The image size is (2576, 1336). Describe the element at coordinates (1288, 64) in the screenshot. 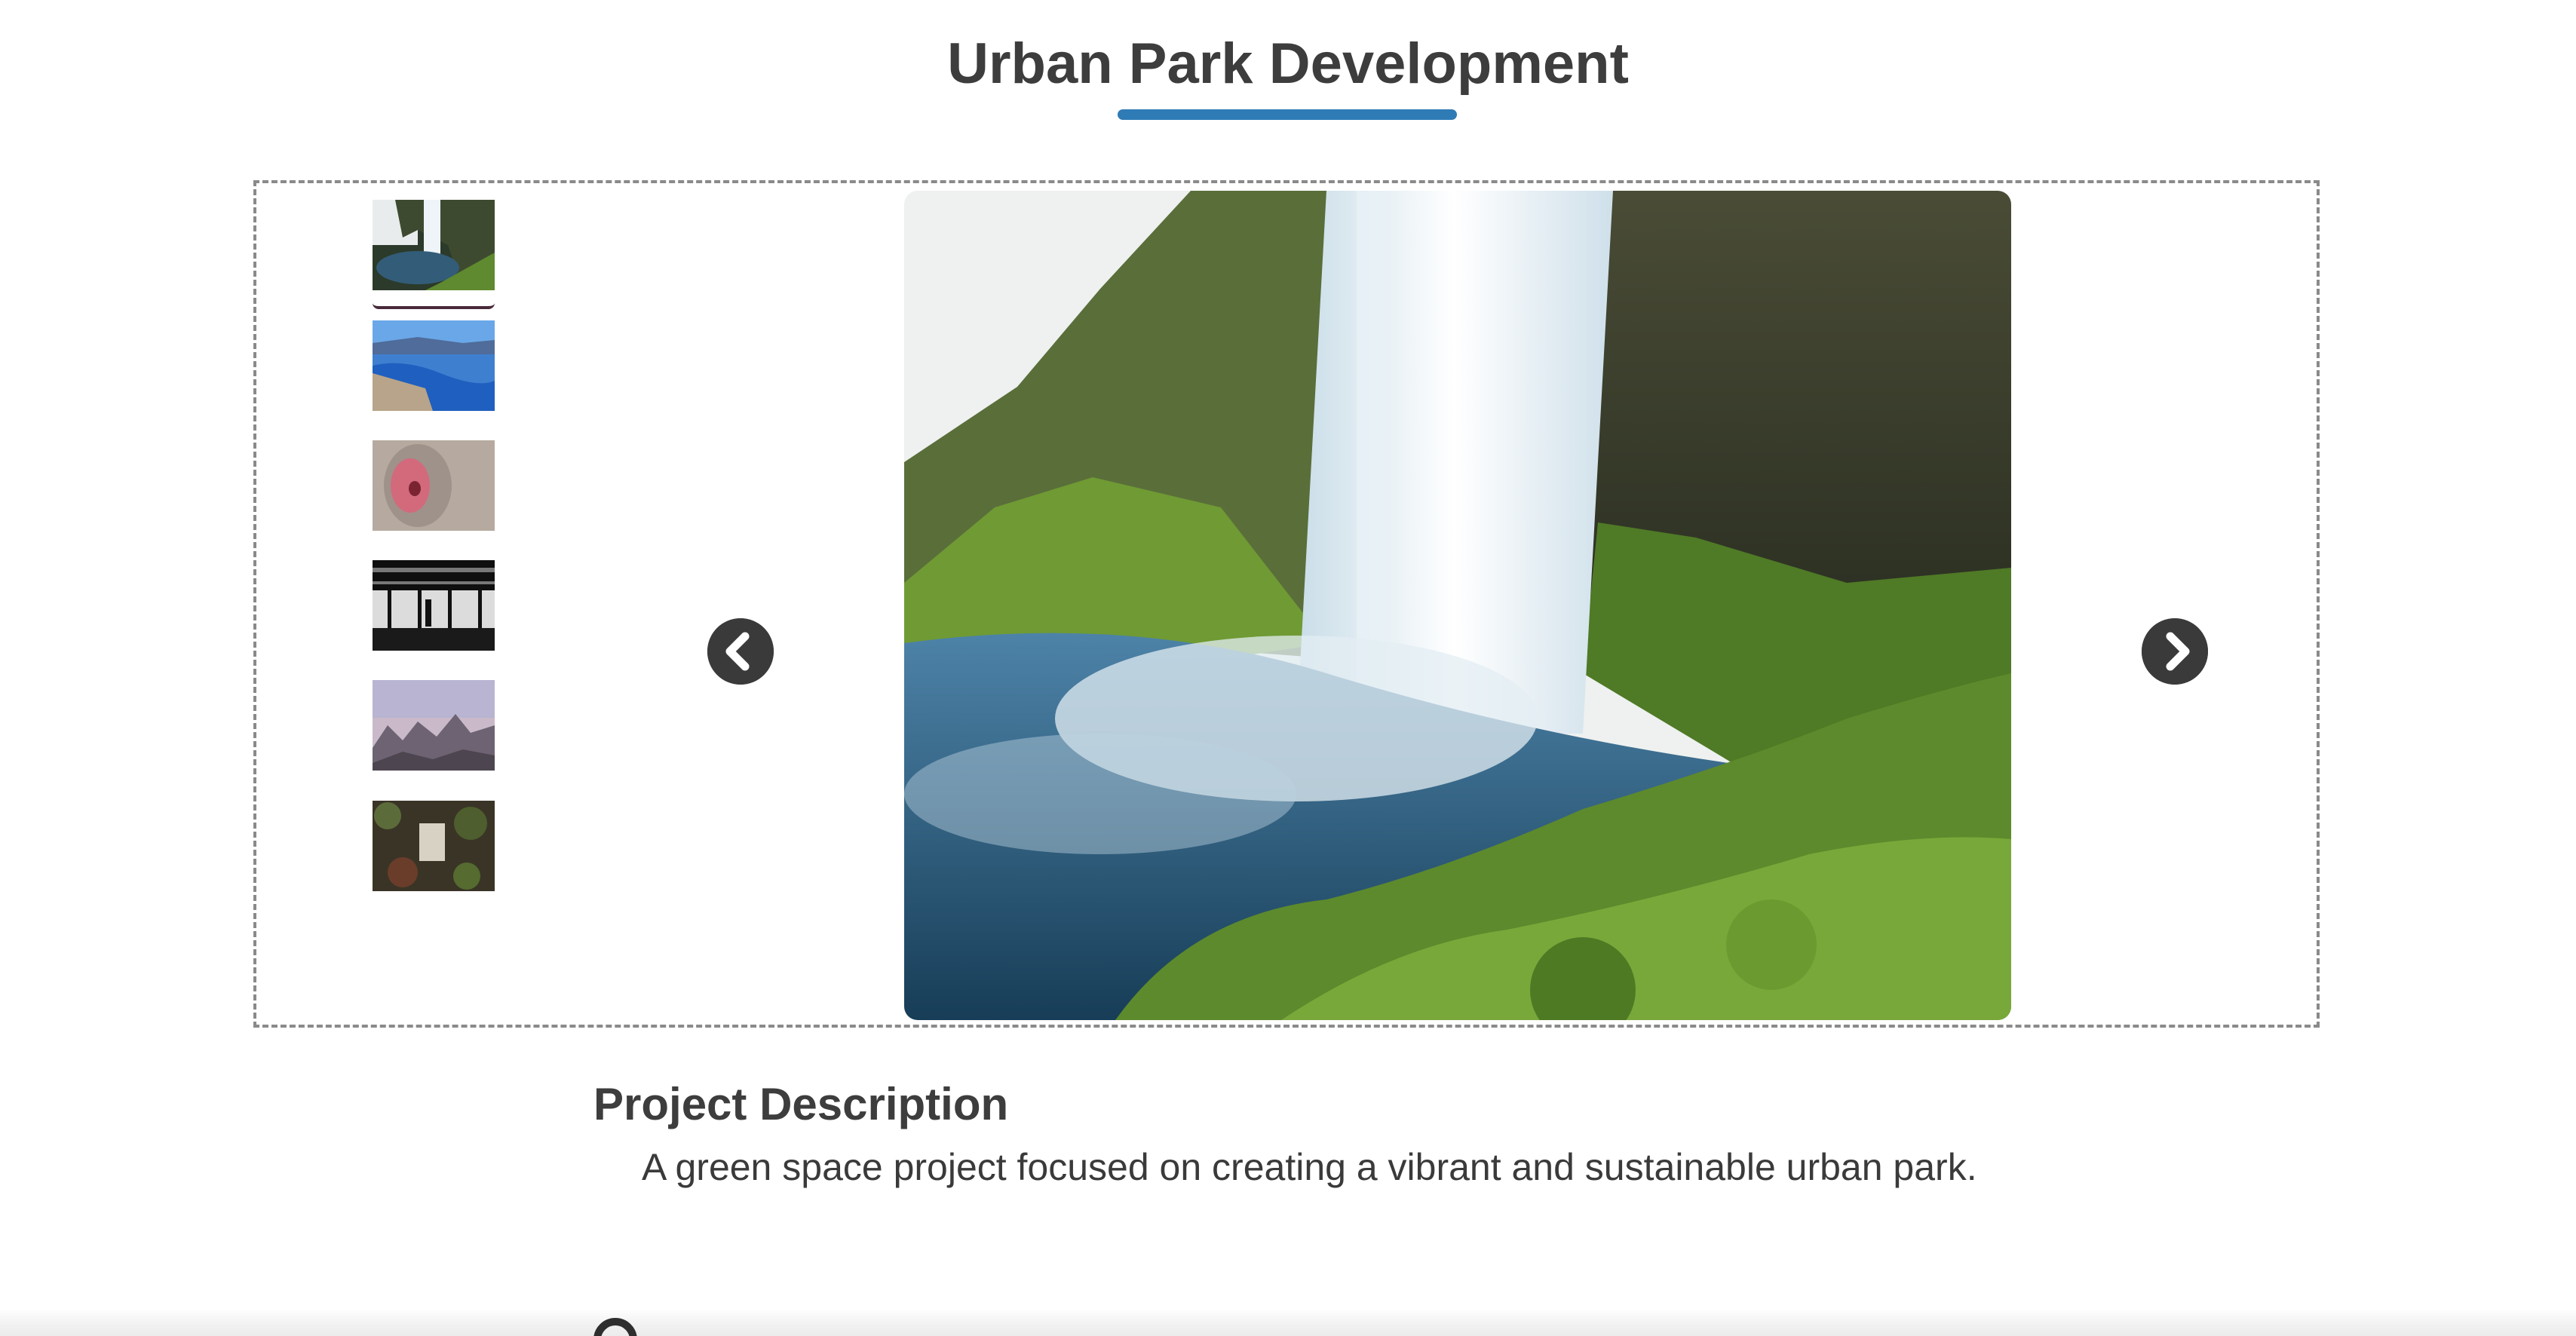

I see `page-title: Urban Park Development` at that location.